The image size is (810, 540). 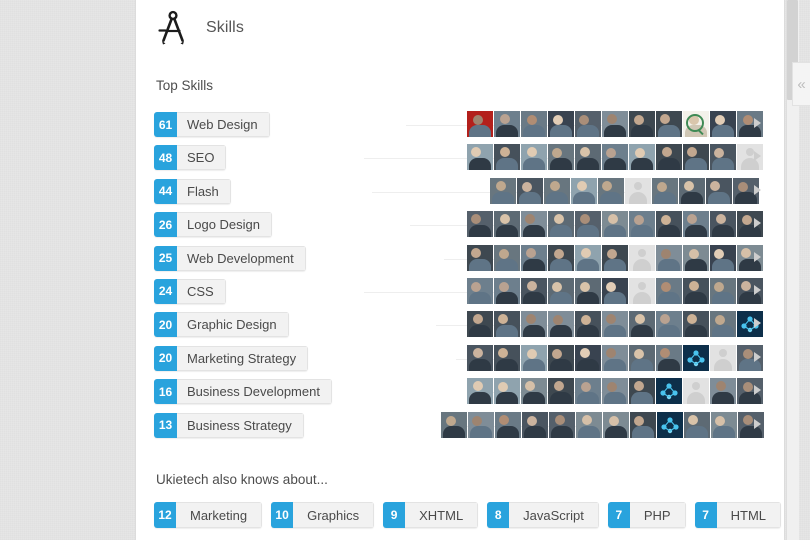 I want to click on also-skill-chip: 12 Marketing, so click(x=208, y=515).